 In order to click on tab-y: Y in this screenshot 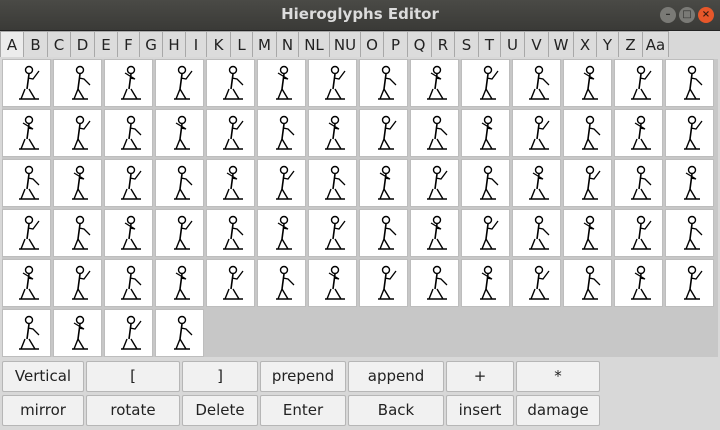, I will do `click(607, 44)`.